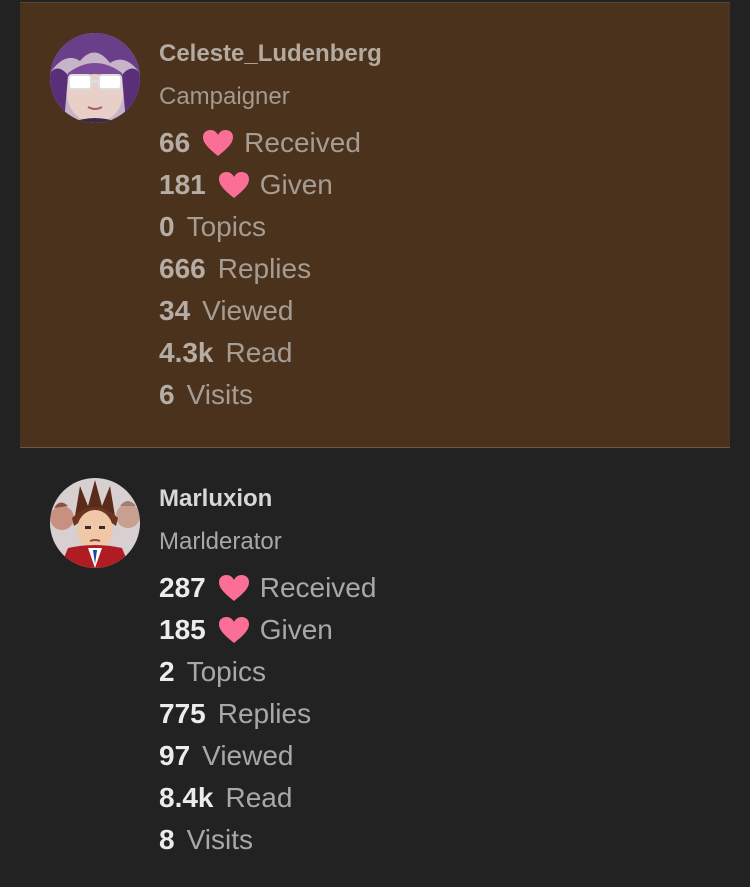 The image size is (750, 887). I want to click on stat-value: 287, so click(182, 587).